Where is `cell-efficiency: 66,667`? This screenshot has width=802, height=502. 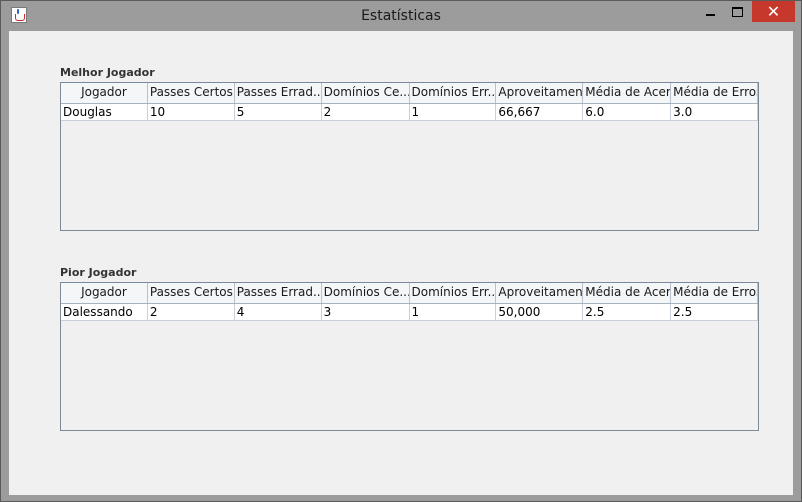
cell-efficiency: 66,667 is located at coordinates (540, 112).